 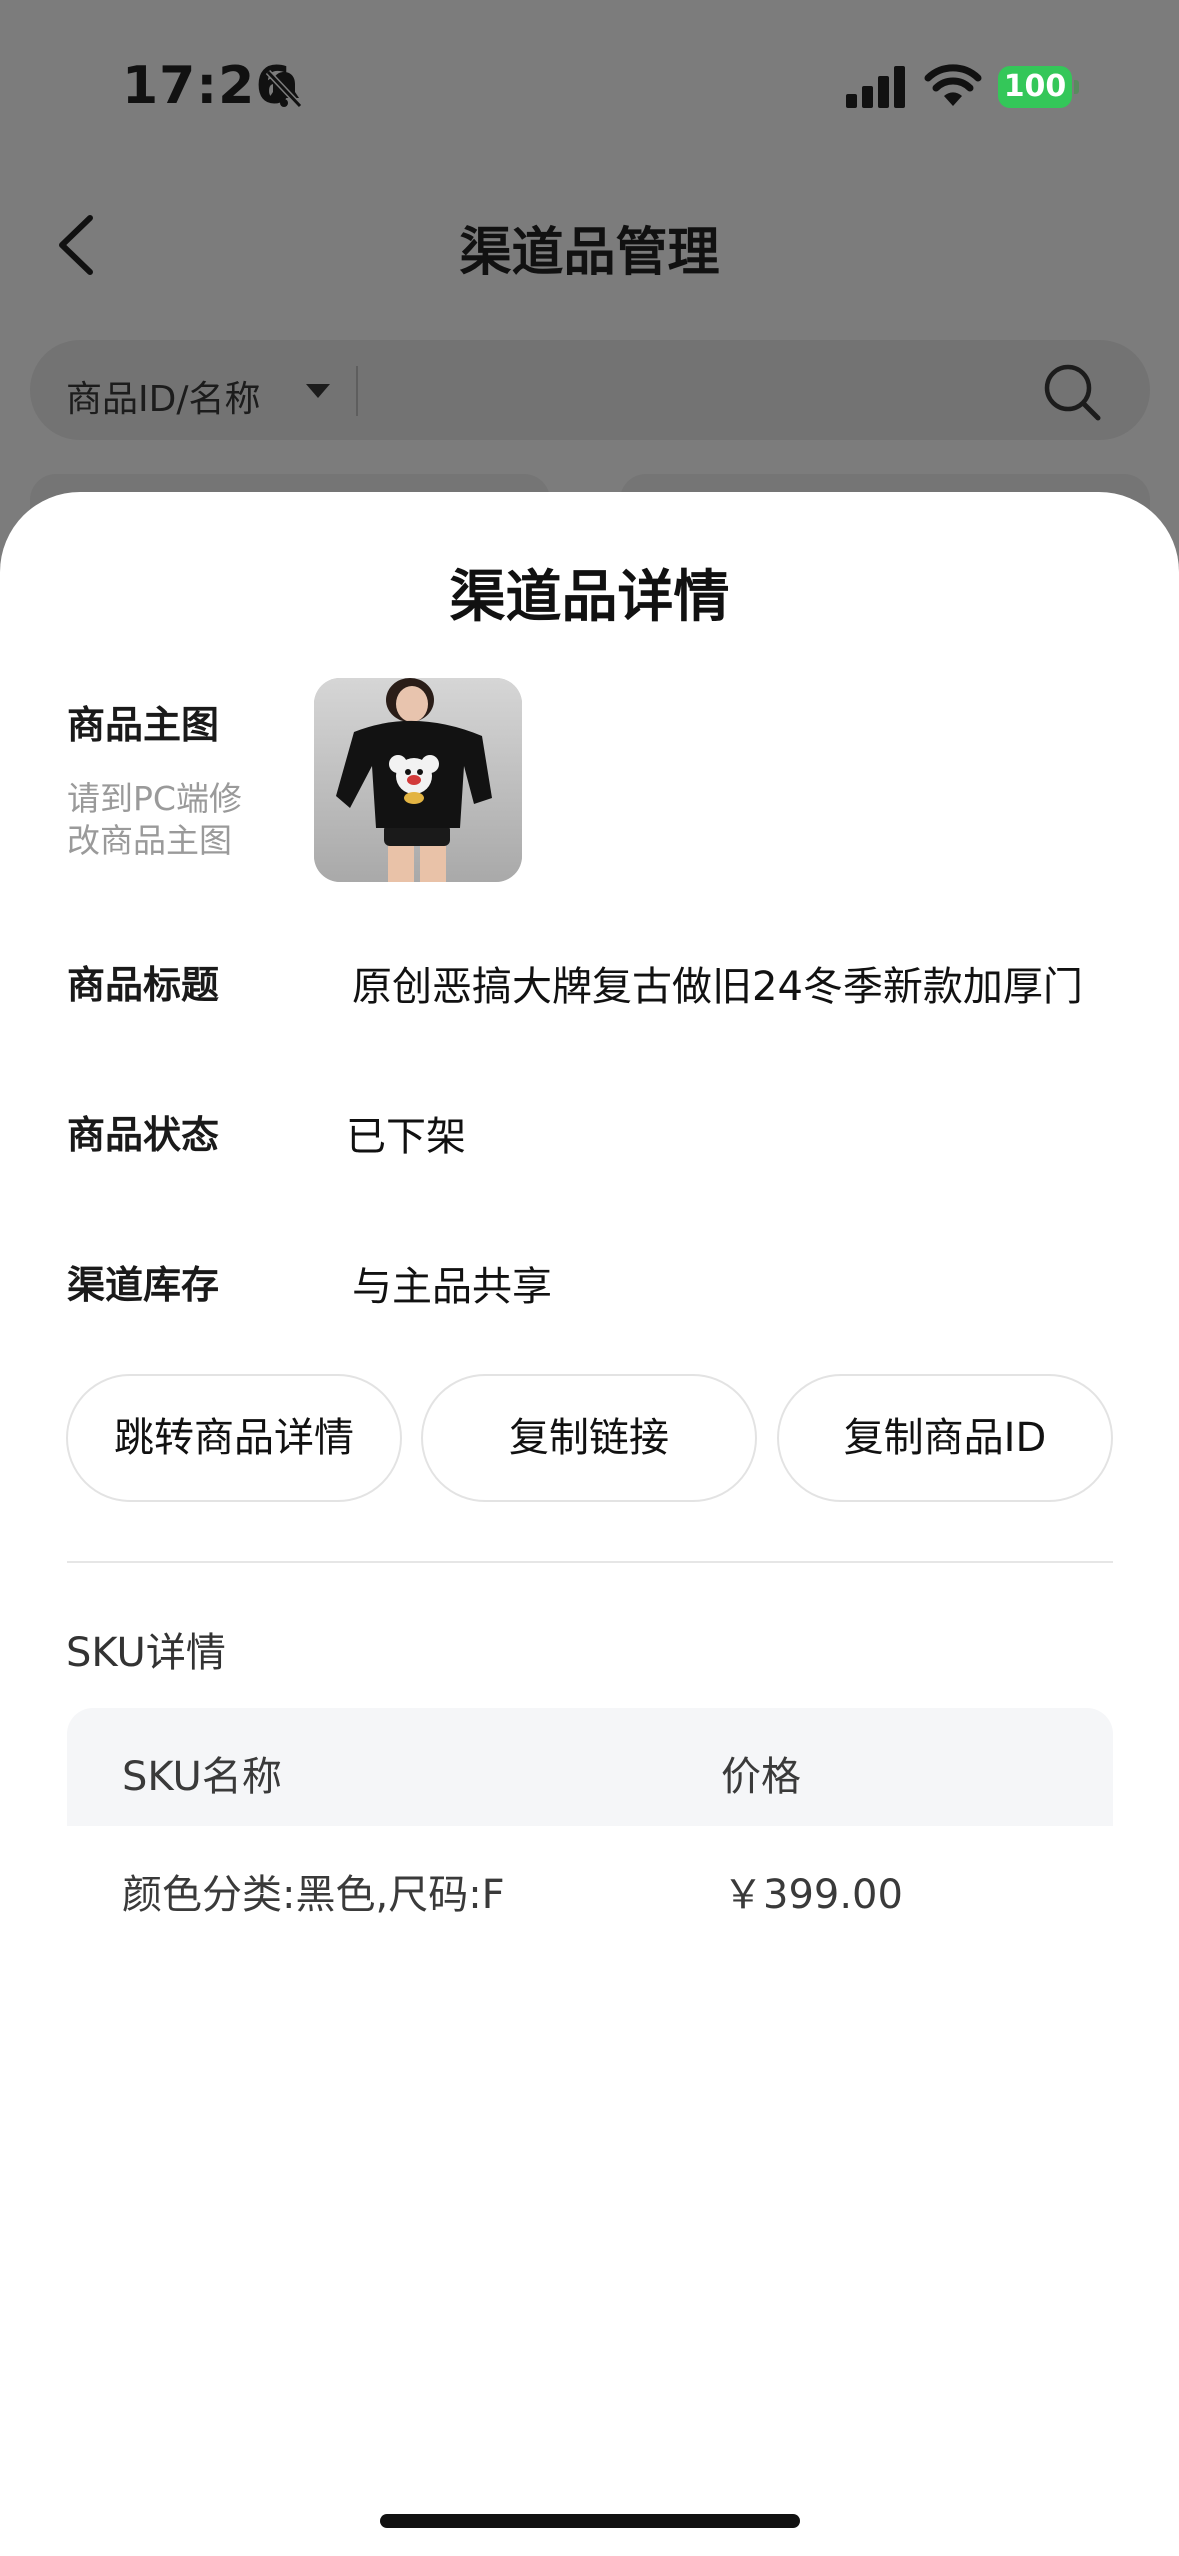 I want to click on sku-header-name: SKU名称, so click(x=202, y=1777).